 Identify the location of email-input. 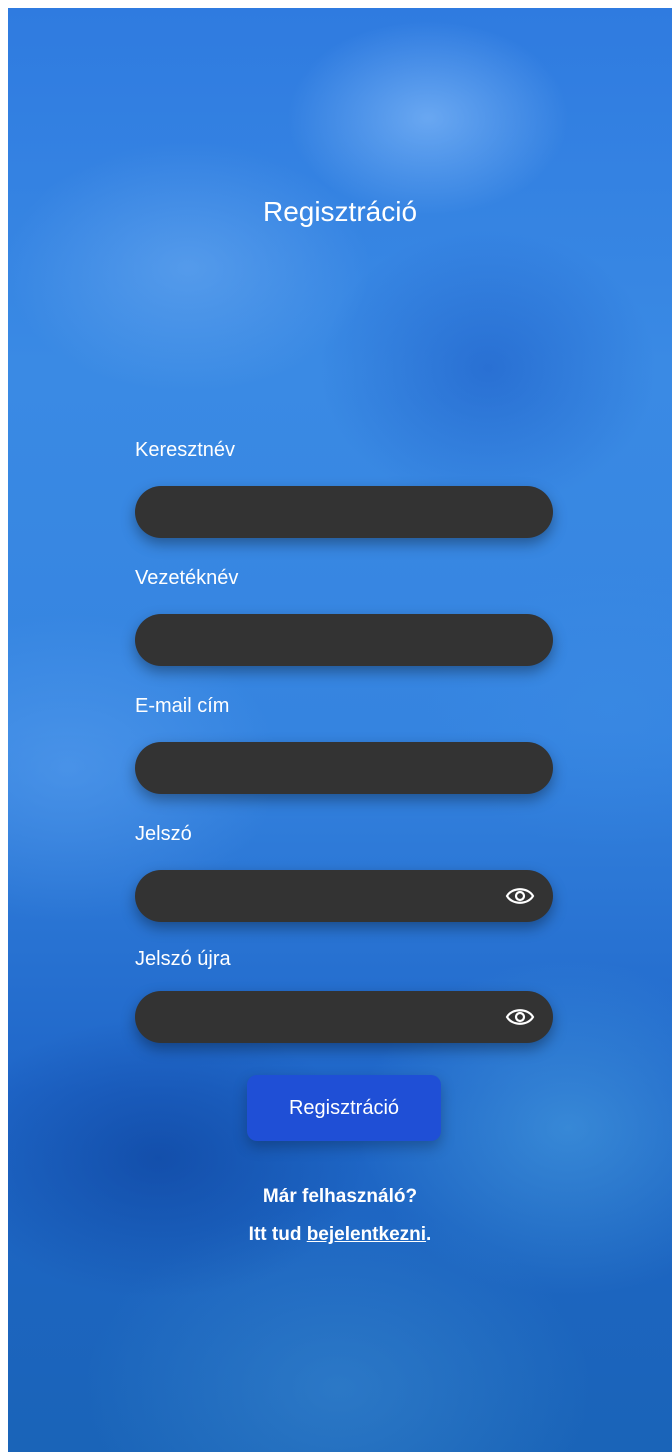
(329, 769).